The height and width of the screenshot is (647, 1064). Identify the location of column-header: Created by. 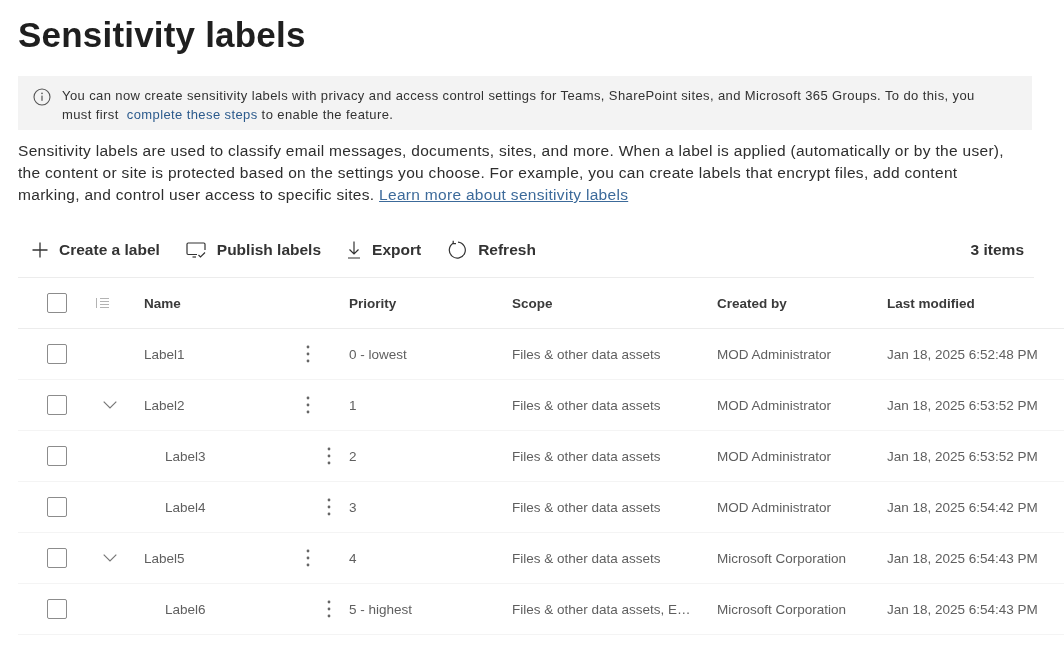
(752, 303).